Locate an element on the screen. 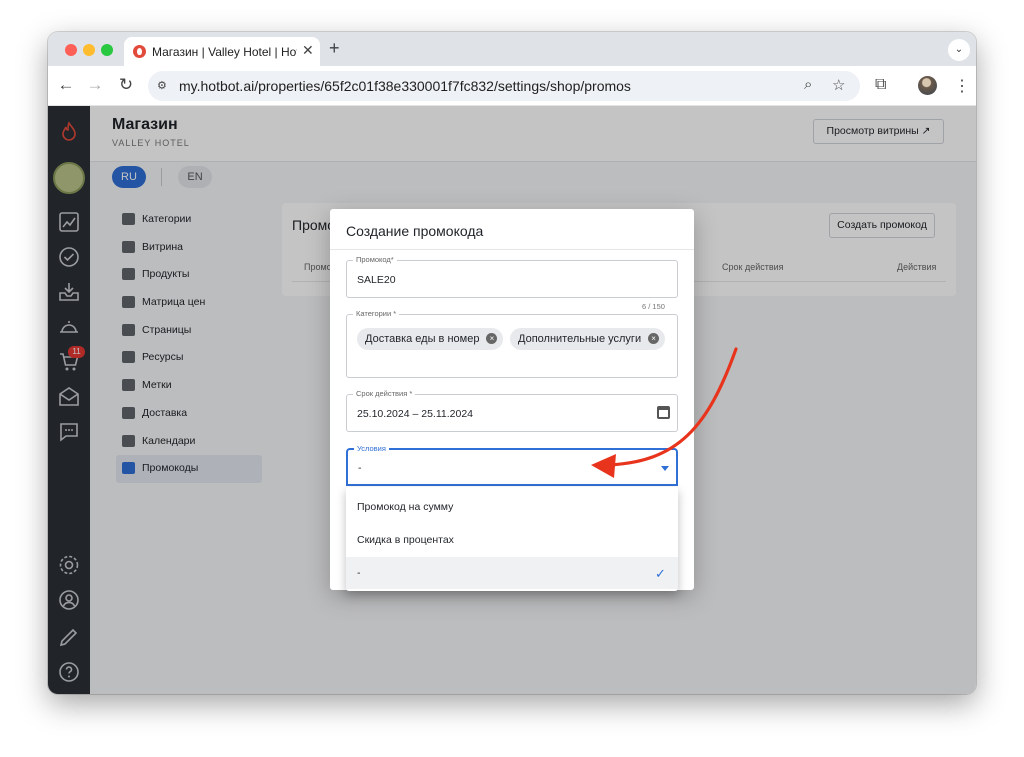  annotation-arrow is located at coordinates (664, 412).